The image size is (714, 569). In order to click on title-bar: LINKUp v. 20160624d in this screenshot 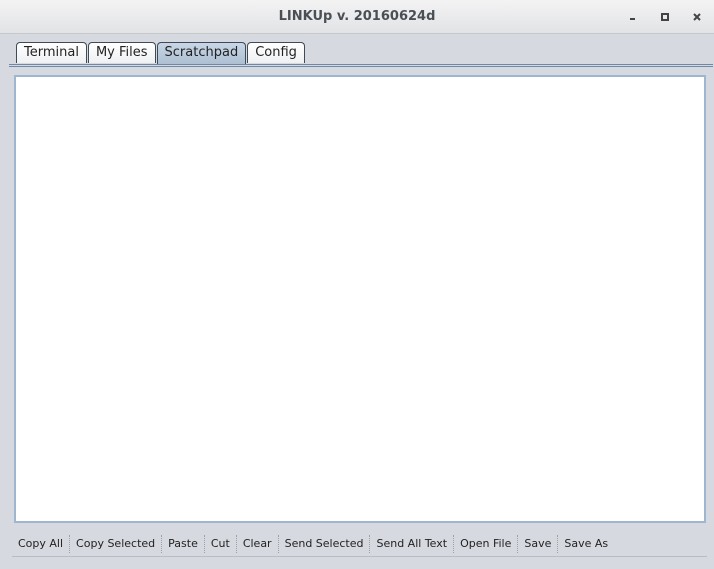, I will do `click(357, 17)`.